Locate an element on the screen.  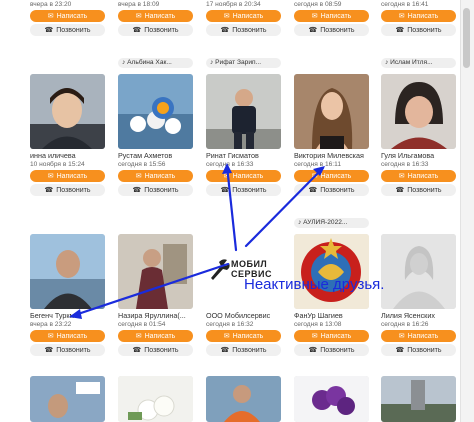
scrollbar-thumb is located at coordinates (466, 38).